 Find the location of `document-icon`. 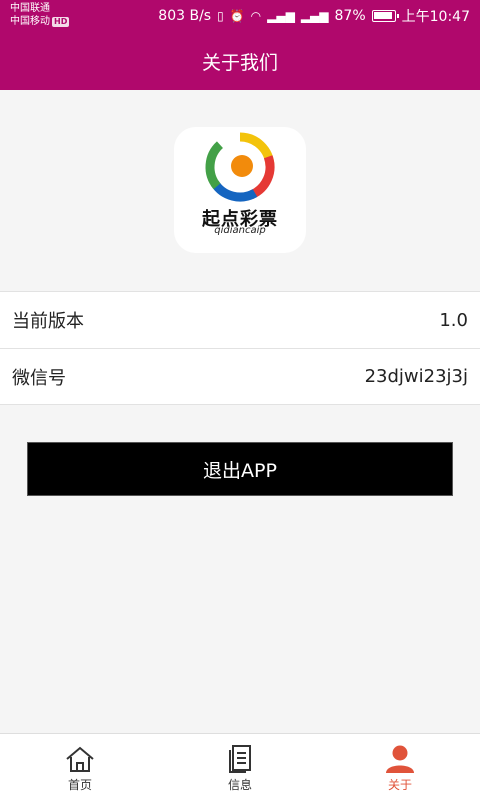

document-icon is located at coordinates (240, 759).